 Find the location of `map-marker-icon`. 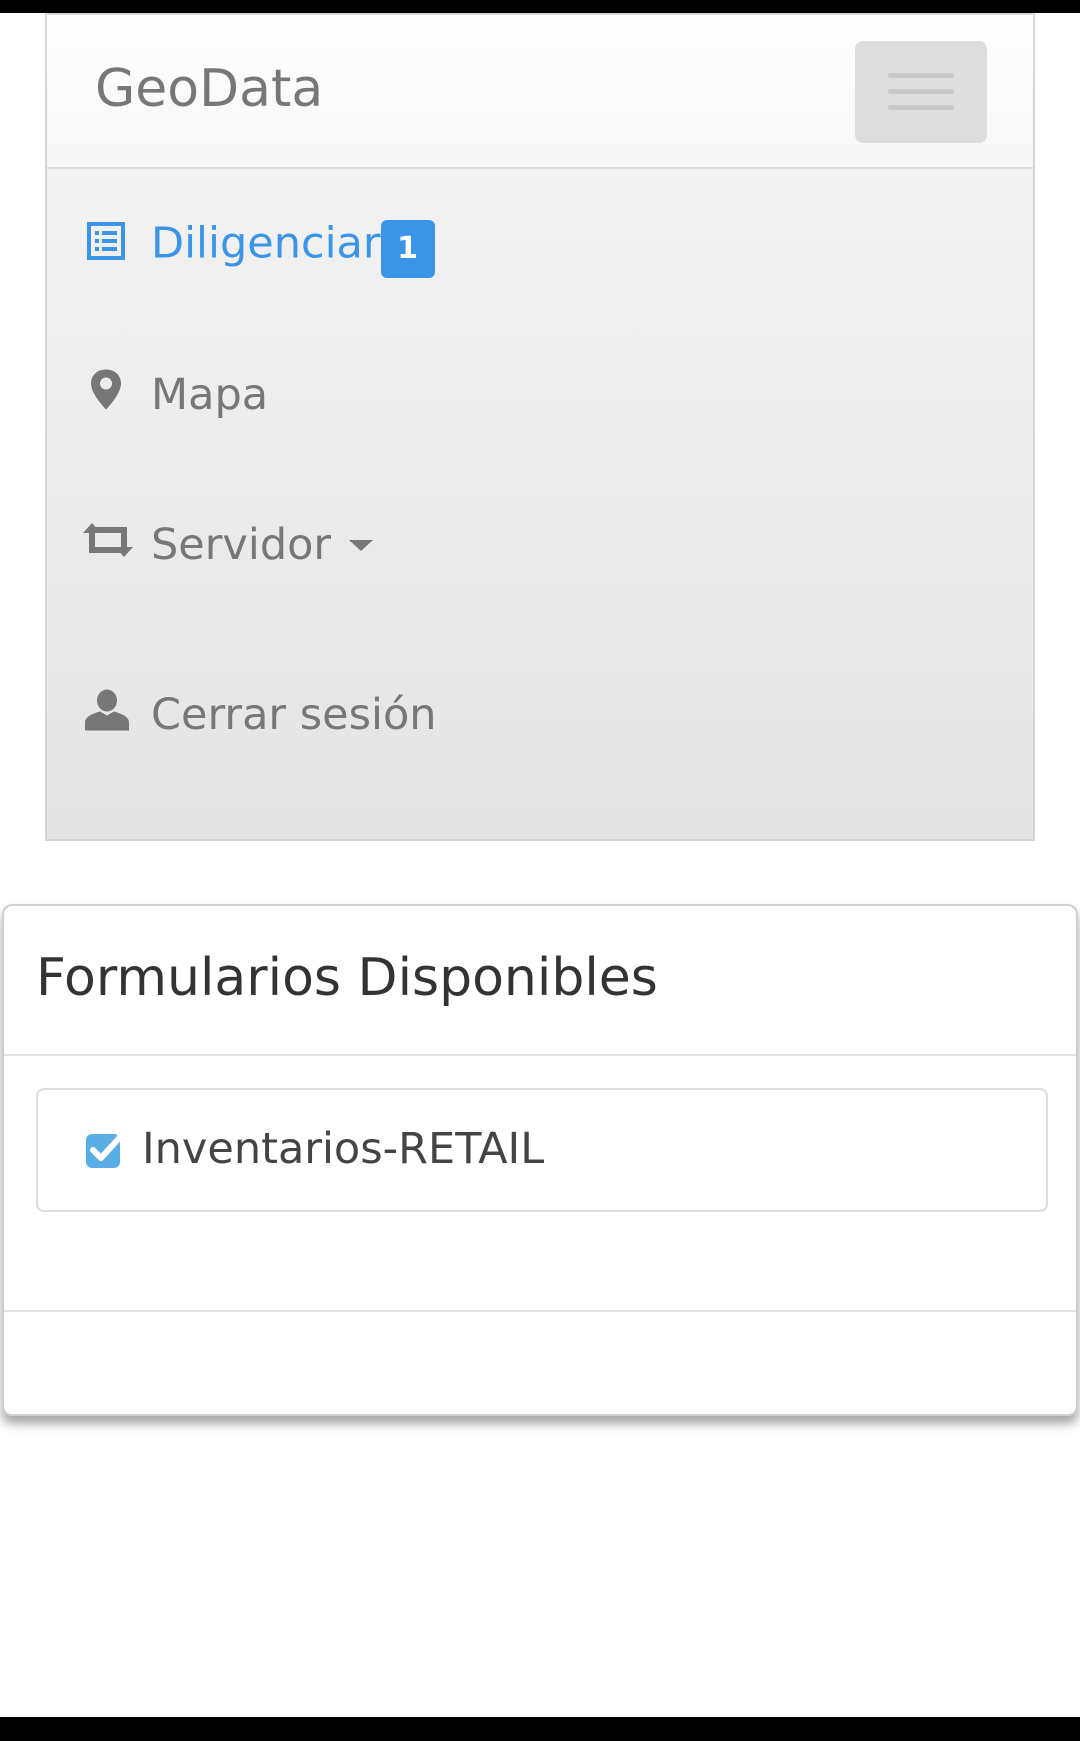

map-marker-icon is located at coordinates (106, 395).